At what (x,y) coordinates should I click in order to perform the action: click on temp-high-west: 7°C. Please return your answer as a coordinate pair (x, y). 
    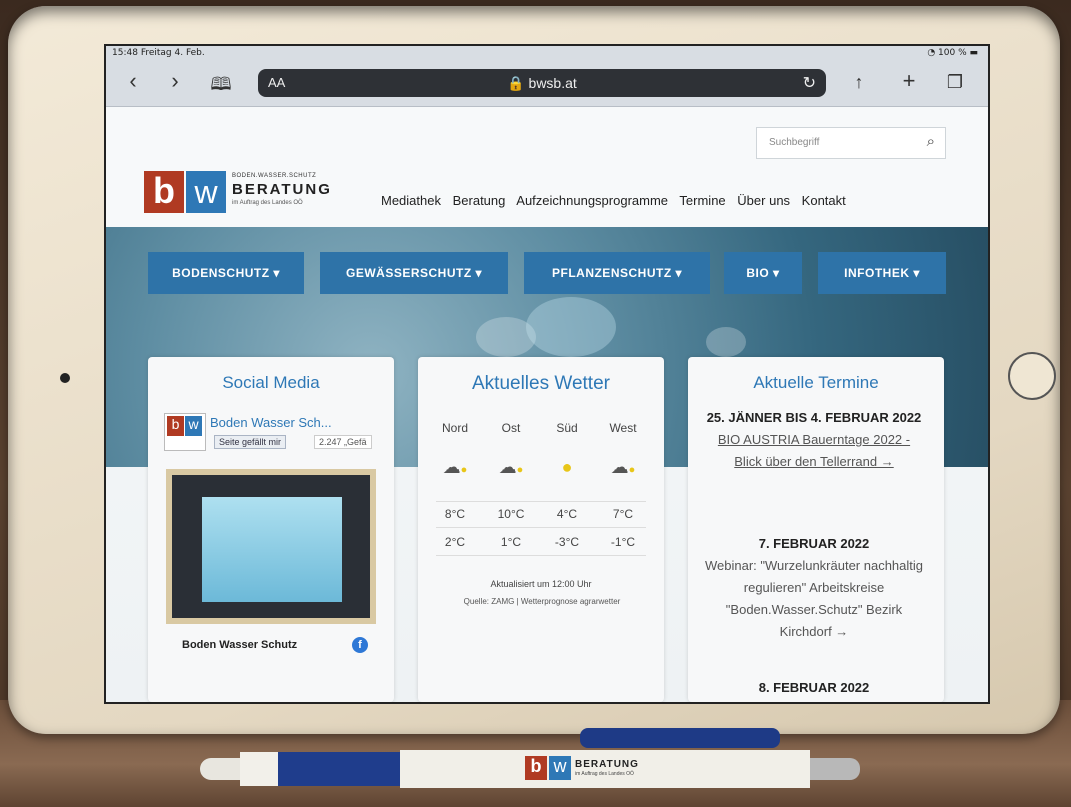
    Looking at the image, I should click on (623, 514).